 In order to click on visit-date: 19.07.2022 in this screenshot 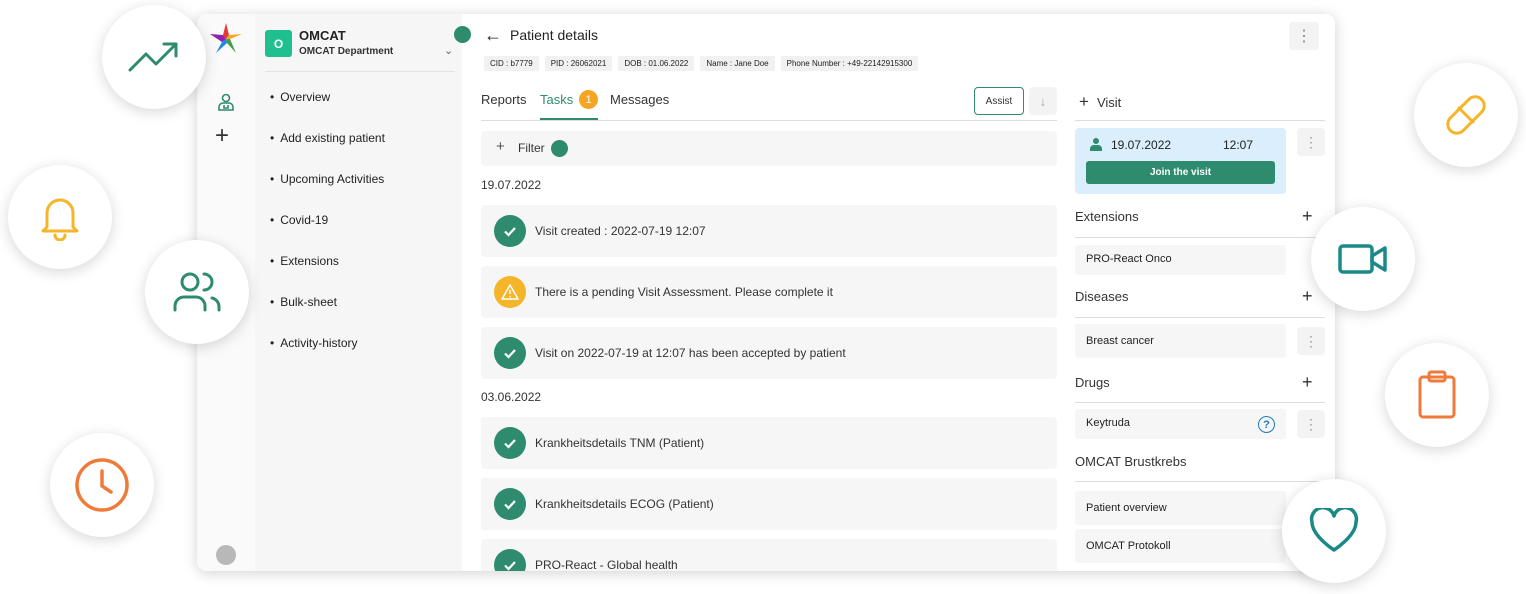, I will do `click(1141, 145)`.